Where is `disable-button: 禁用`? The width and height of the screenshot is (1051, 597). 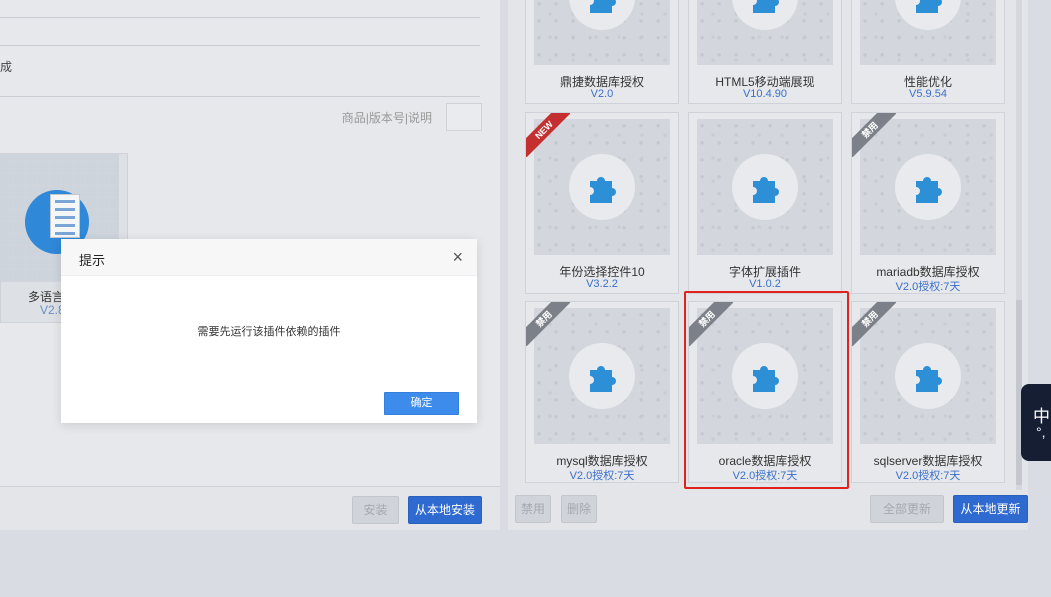
disable-button: 禁用 is located at coordinates (533, 509).